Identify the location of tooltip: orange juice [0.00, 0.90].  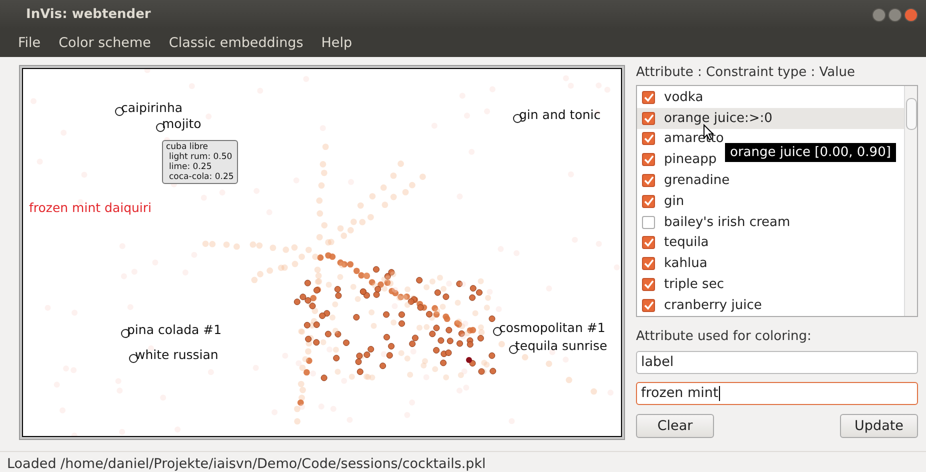
(810, 152).